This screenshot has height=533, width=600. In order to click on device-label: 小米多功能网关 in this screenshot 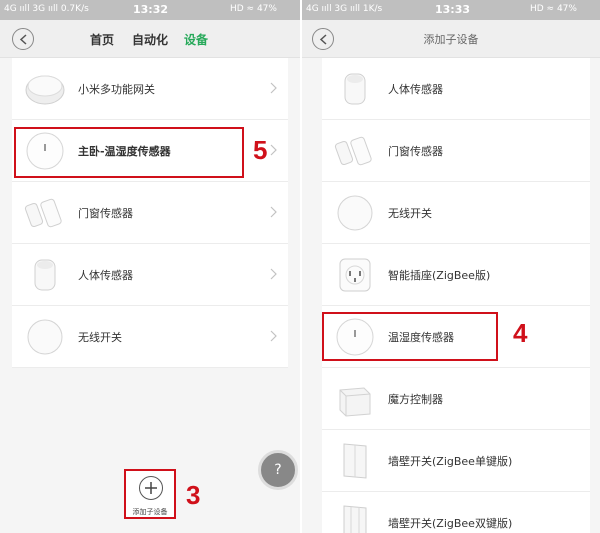, I will do `click(116, 89)`.